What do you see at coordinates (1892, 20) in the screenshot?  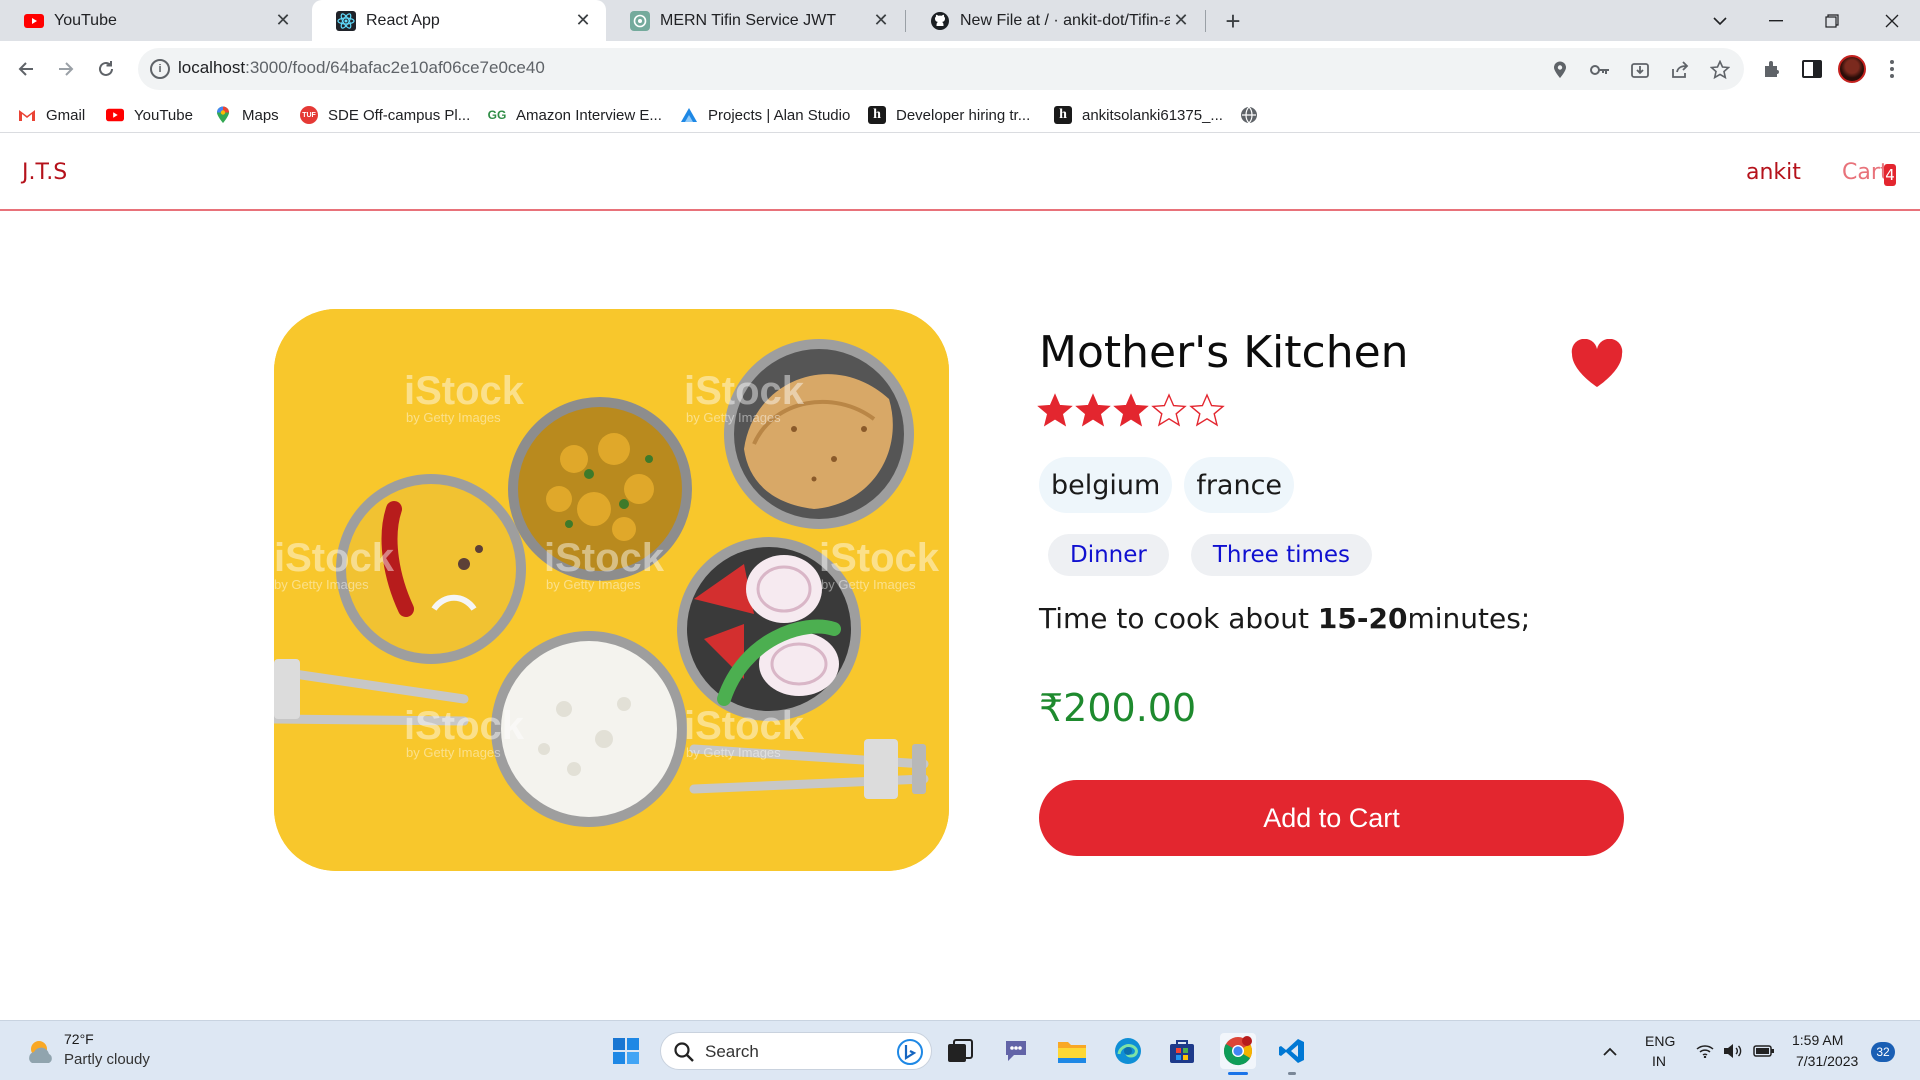 I see `close-window-button` at bounding box center [1892, 20].